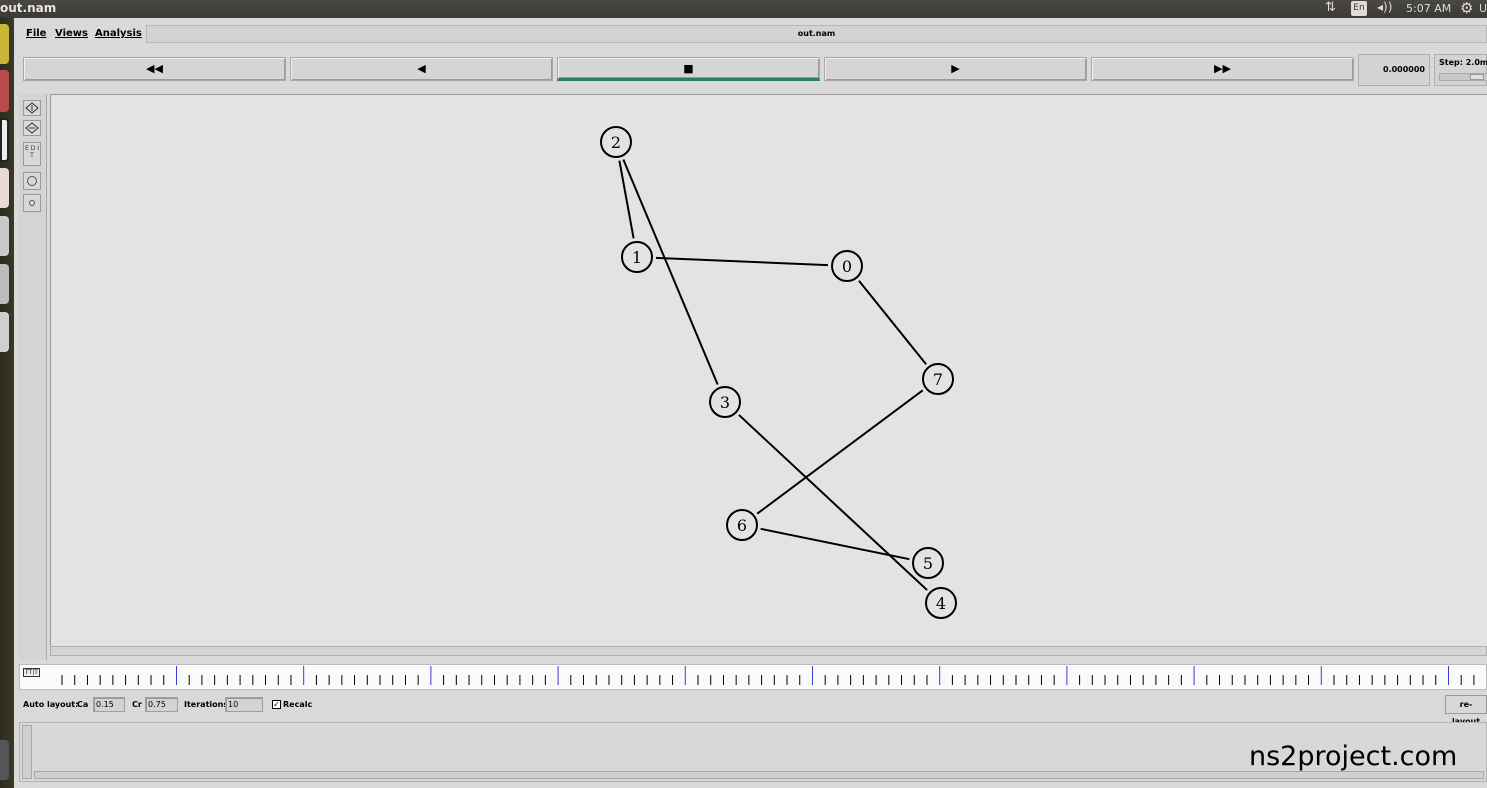 The height and width of the screenshot is (788, 1487). What do you see at coordinates (1428, 8) in the screenshot?
I see `clock: 5:07 AM` at bounding box center [1428, 8].